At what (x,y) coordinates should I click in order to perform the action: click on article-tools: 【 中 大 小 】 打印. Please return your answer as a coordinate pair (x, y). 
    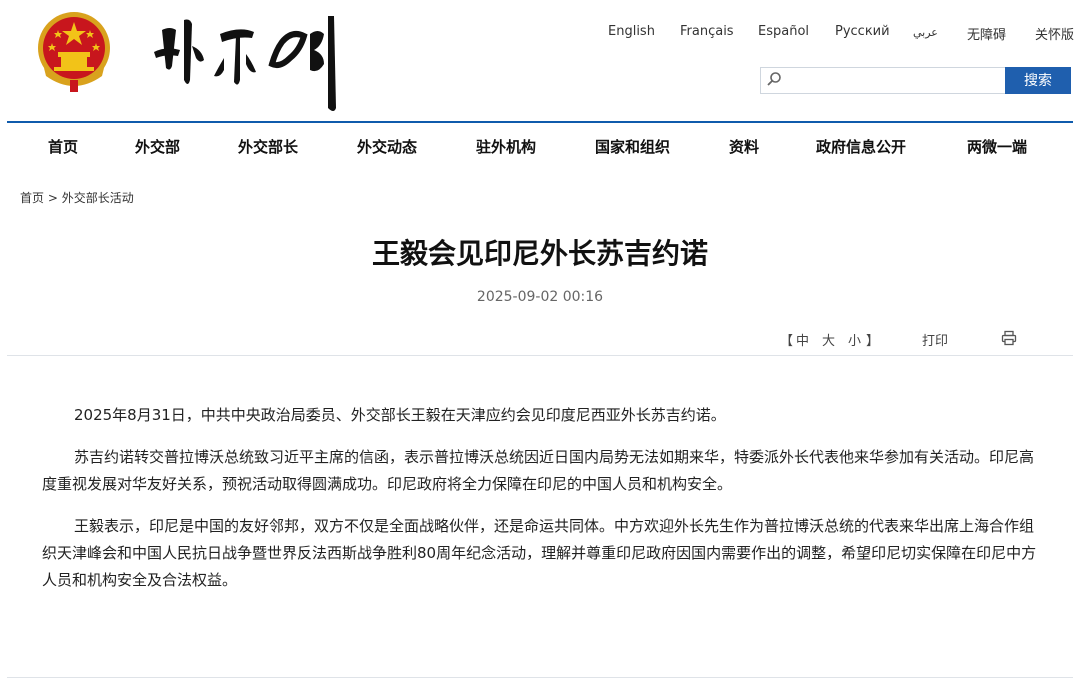
    Looking at the image, I should click on (930, 340).